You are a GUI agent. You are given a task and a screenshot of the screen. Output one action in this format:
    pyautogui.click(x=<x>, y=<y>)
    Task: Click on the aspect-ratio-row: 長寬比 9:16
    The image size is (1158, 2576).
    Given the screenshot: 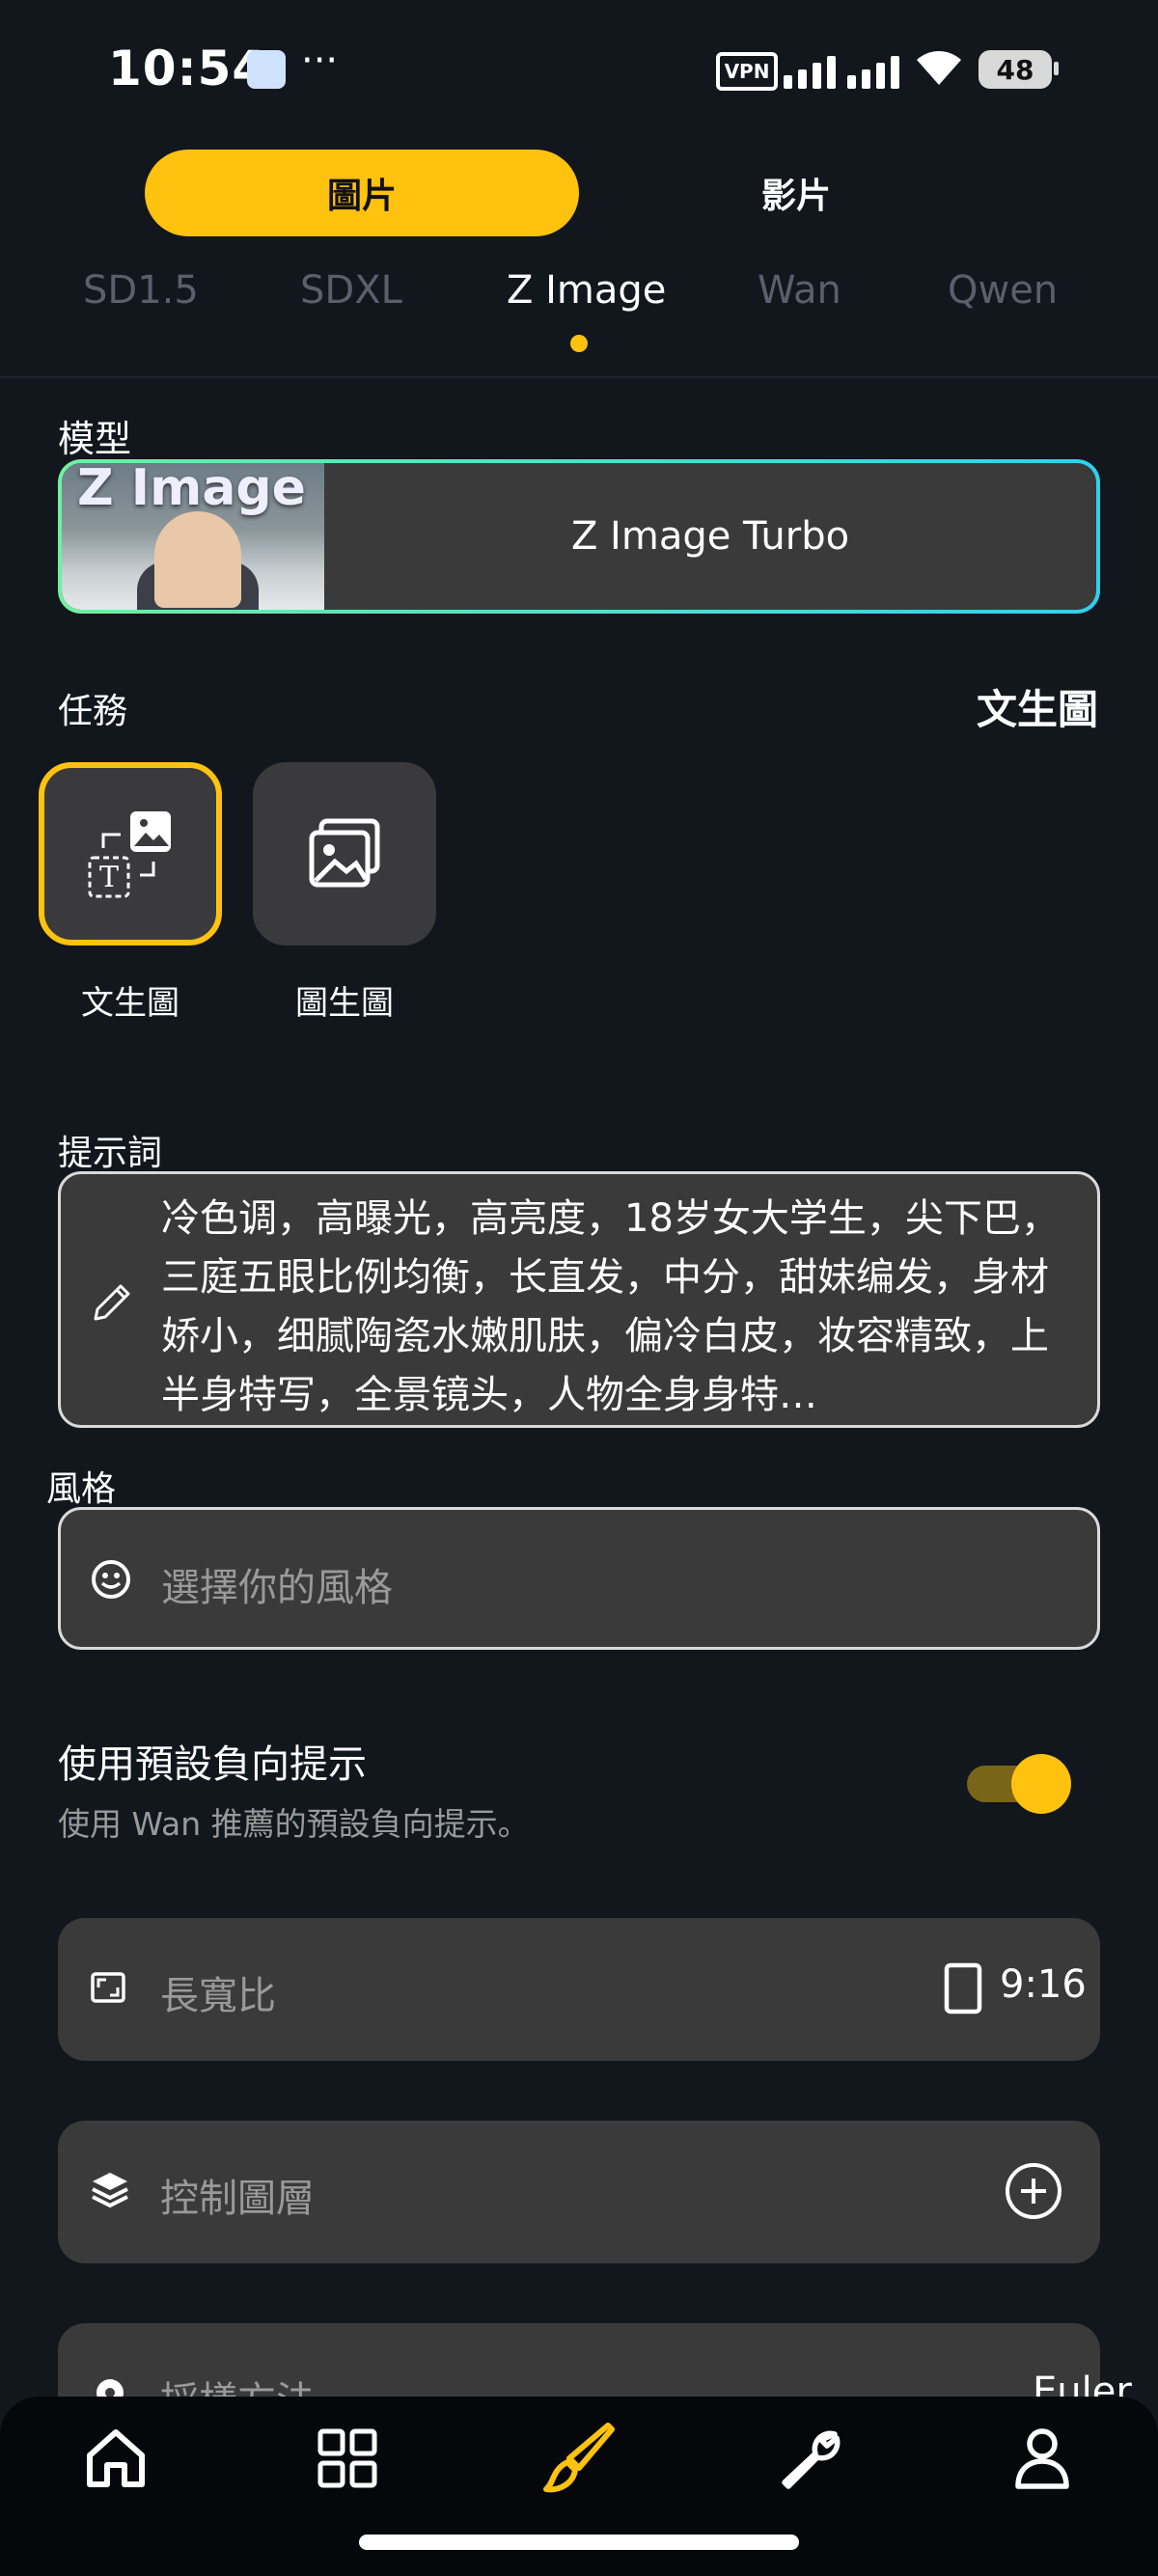 What is the action you would take?
    pyautogui.click(x=579, y=1990)
    